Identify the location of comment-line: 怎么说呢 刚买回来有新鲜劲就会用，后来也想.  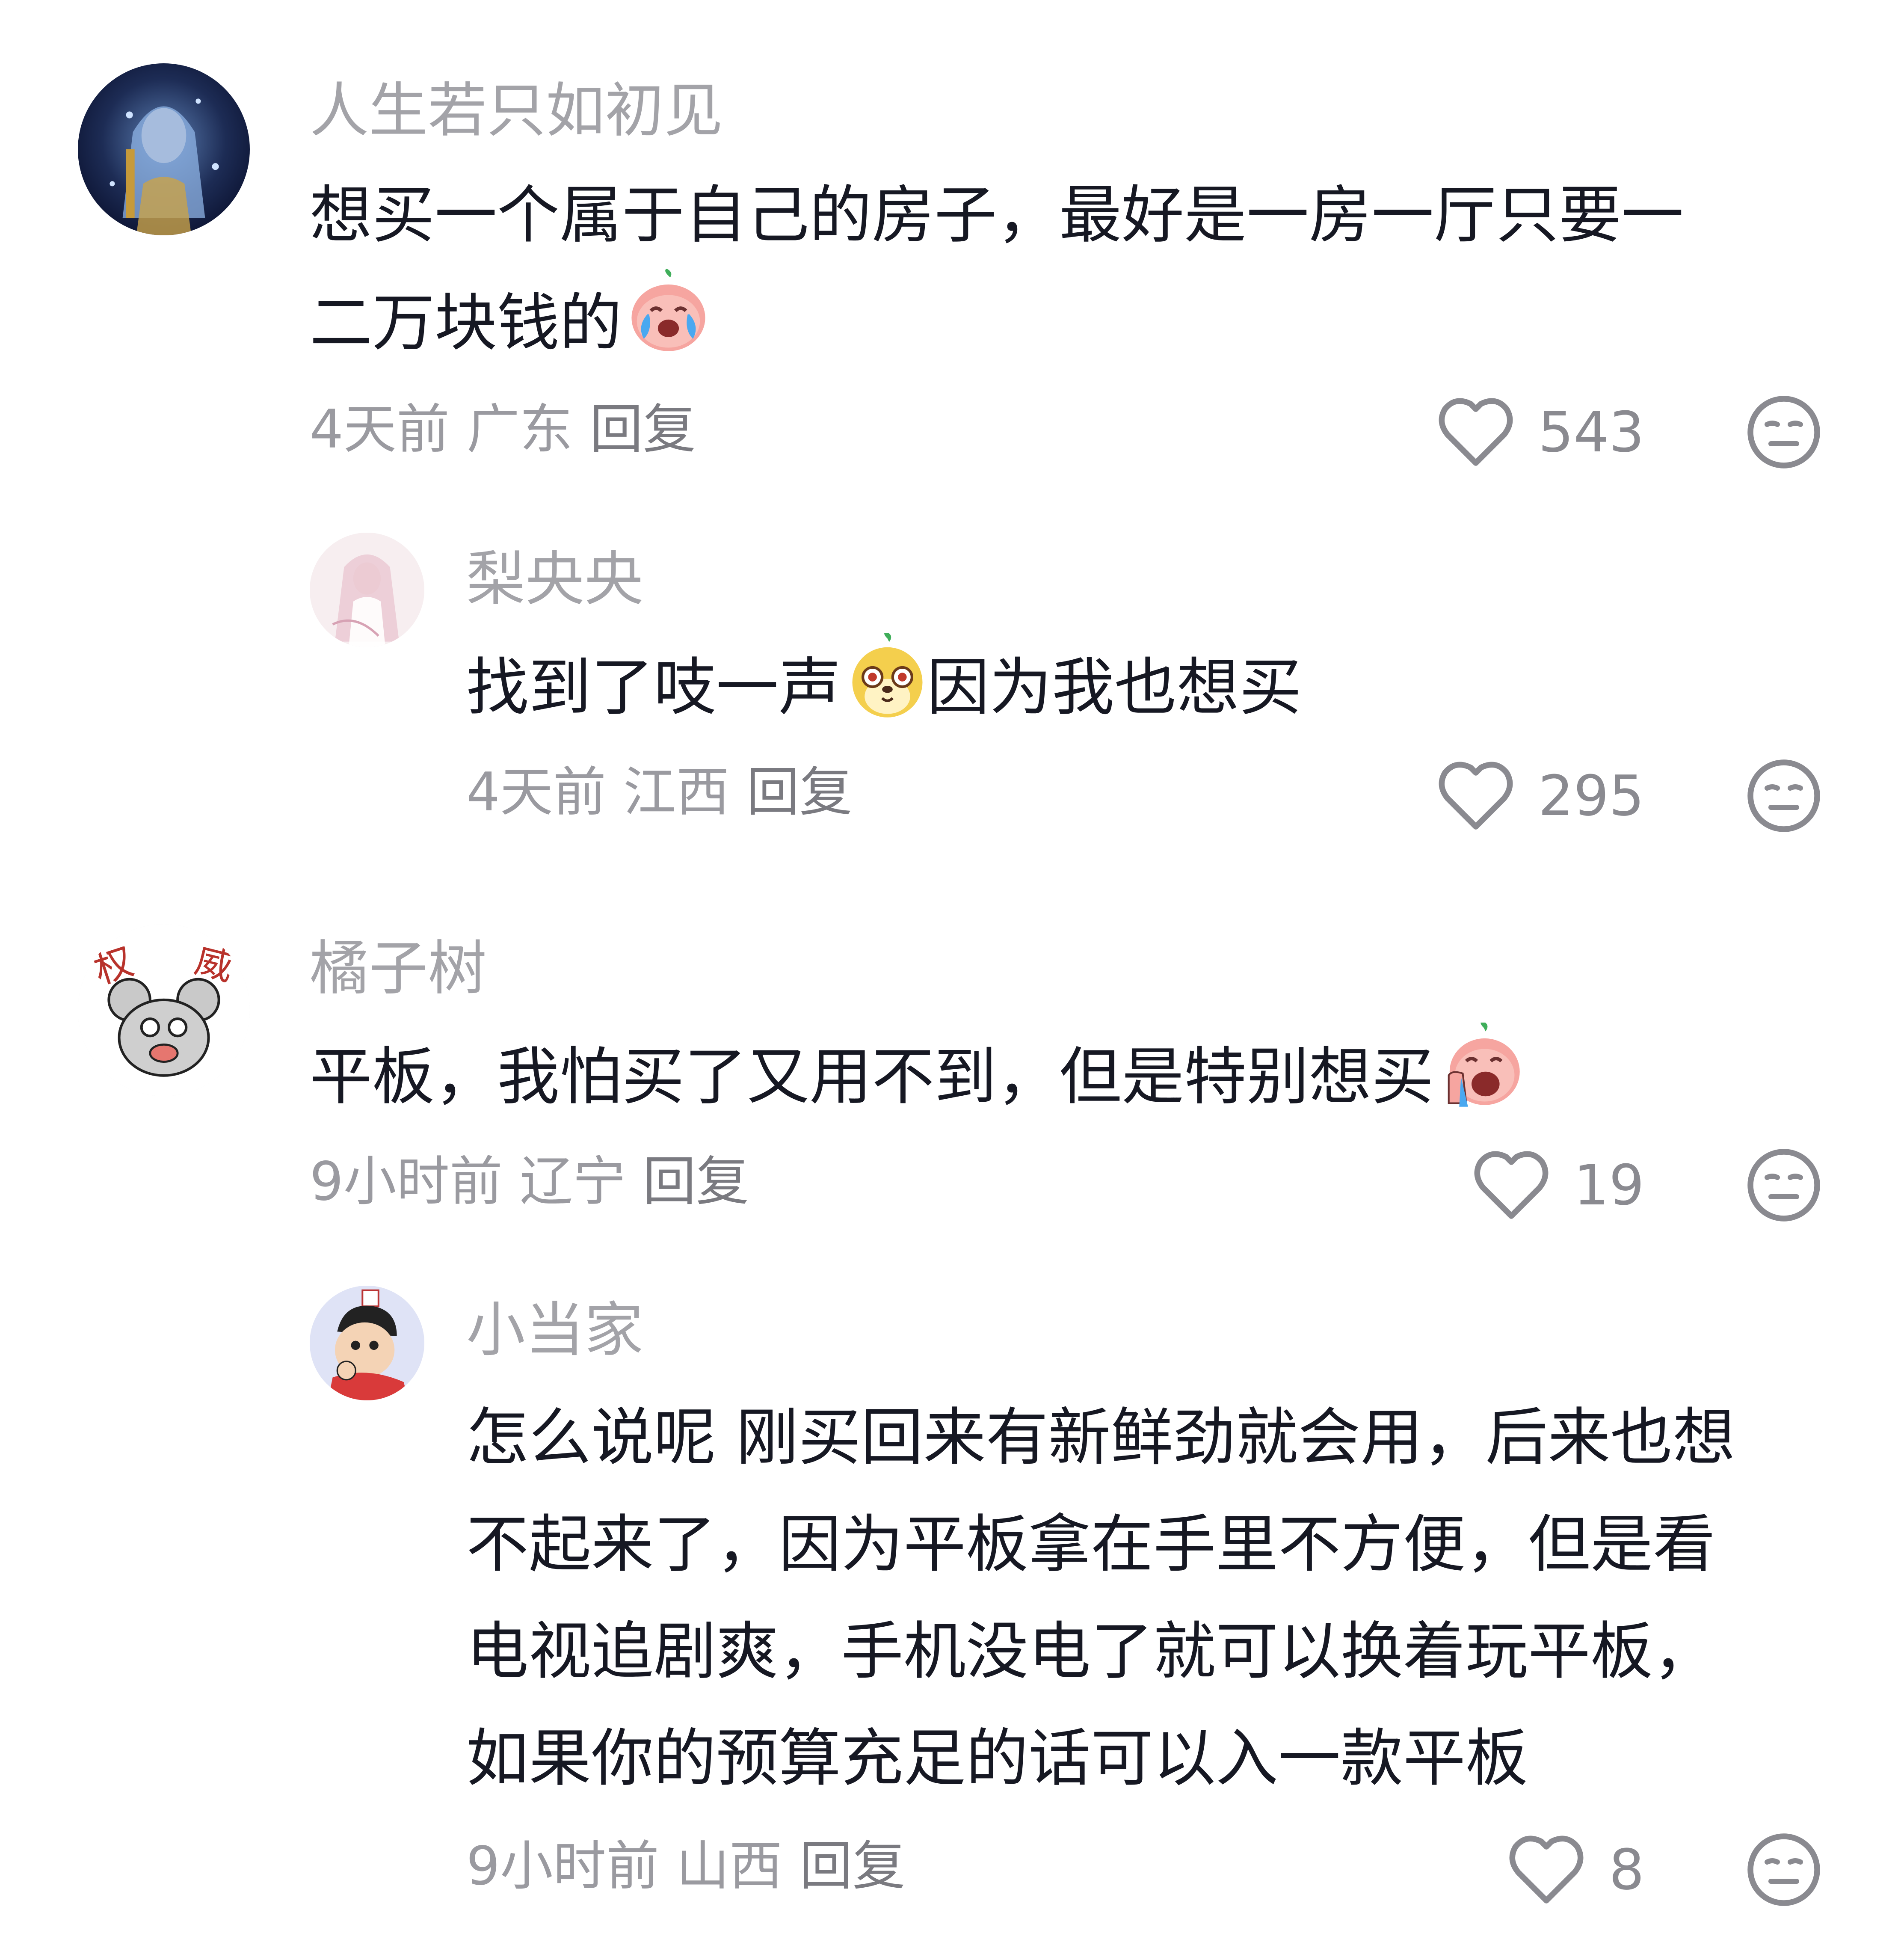
(1100, 1437).